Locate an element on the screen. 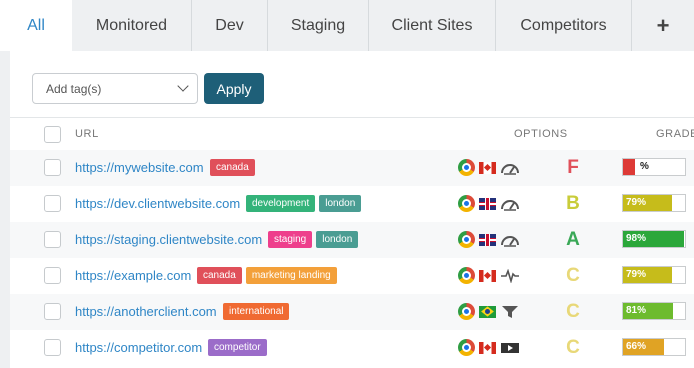 The width and height of the screenshot is (694, 368). column-header-url: URL is located at coordinates (87, 134).